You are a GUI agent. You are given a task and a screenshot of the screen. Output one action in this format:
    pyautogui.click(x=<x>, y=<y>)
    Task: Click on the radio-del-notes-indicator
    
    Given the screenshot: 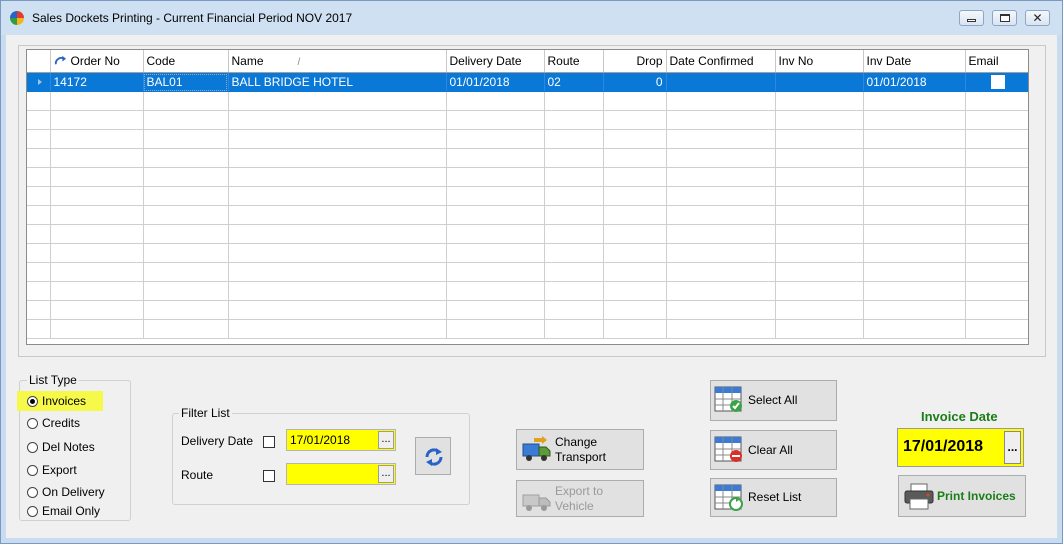 What is the action you would take?
    pyautogui.click(x=32, y=447)
    